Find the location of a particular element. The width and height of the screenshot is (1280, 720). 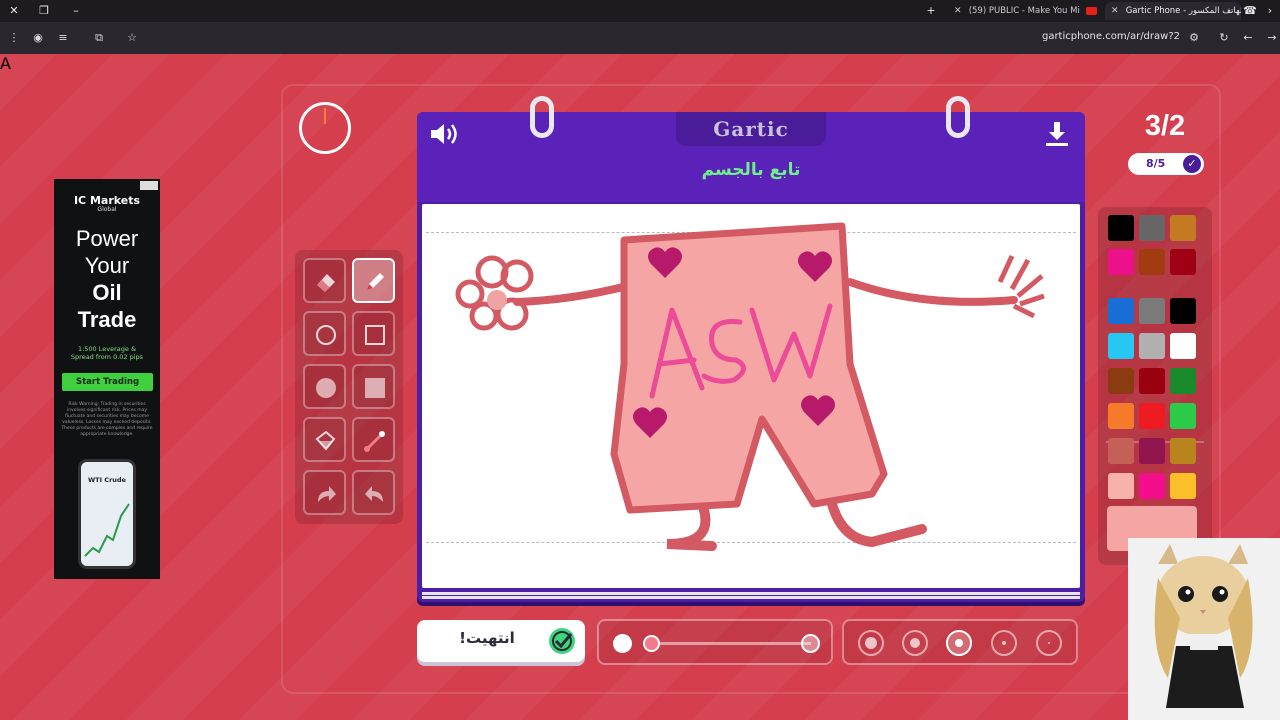

ad-leverage: 1:500 Leverage & Spread from 0.02 pips is located at coordinates (107, 353).